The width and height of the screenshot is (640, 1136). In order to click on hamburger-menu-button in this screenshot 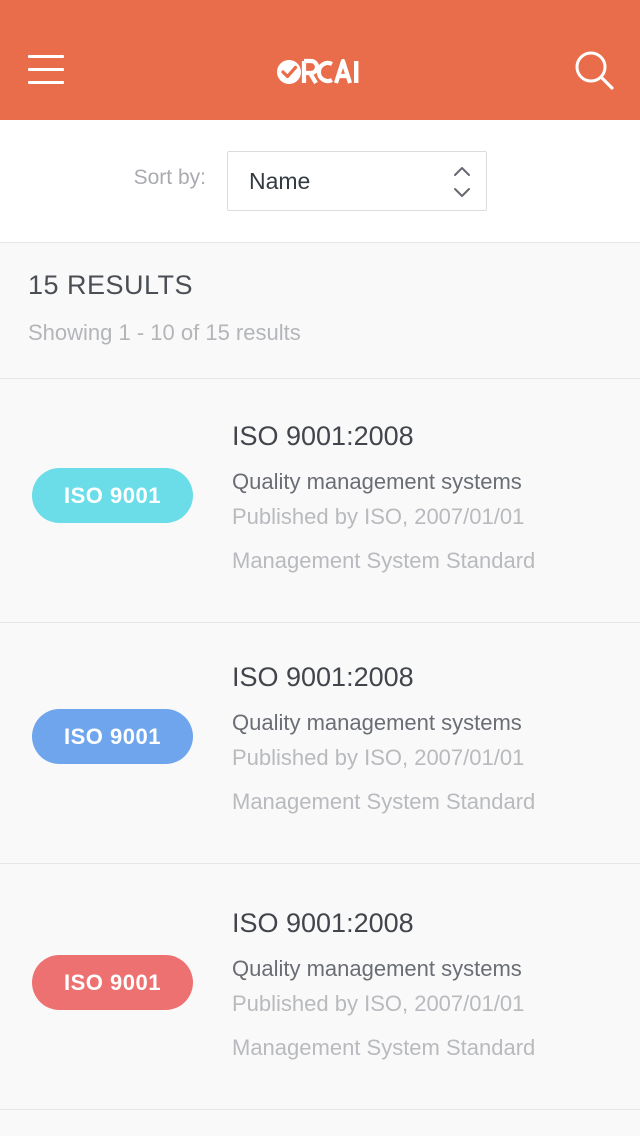, I will do `click(46, 68)`.